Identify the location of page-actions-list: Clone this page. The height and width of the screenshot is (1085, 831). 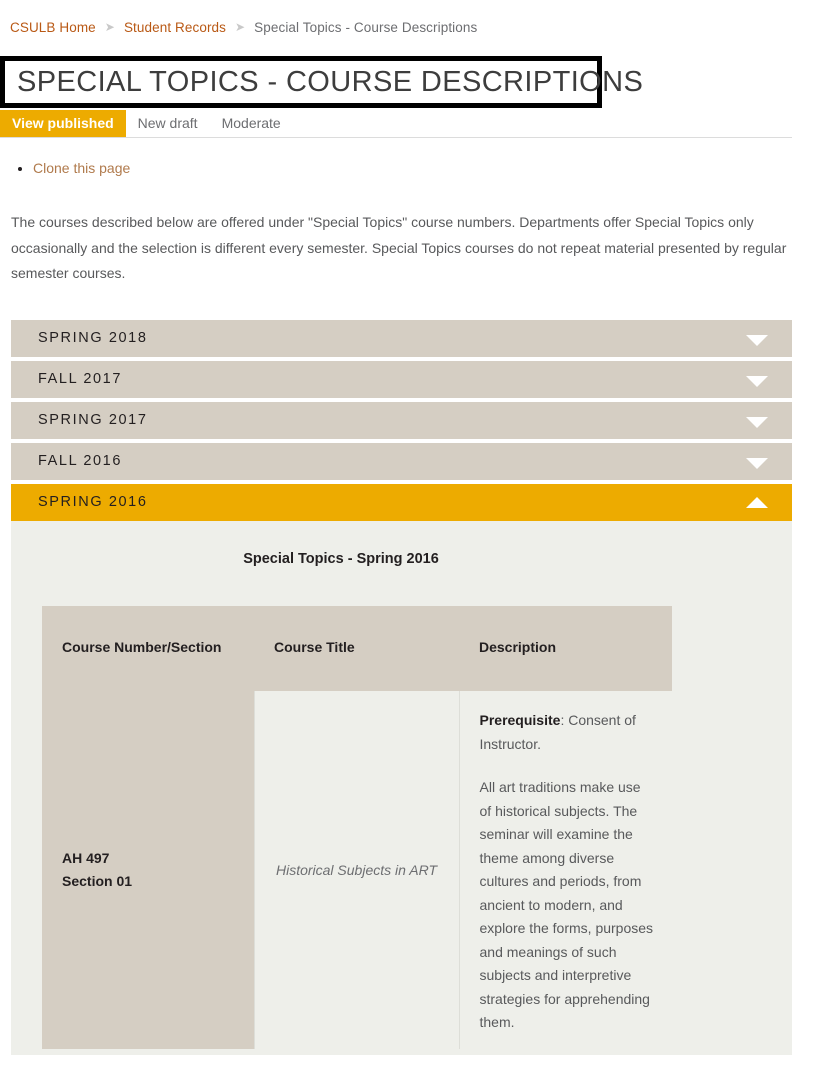
(65, 168).